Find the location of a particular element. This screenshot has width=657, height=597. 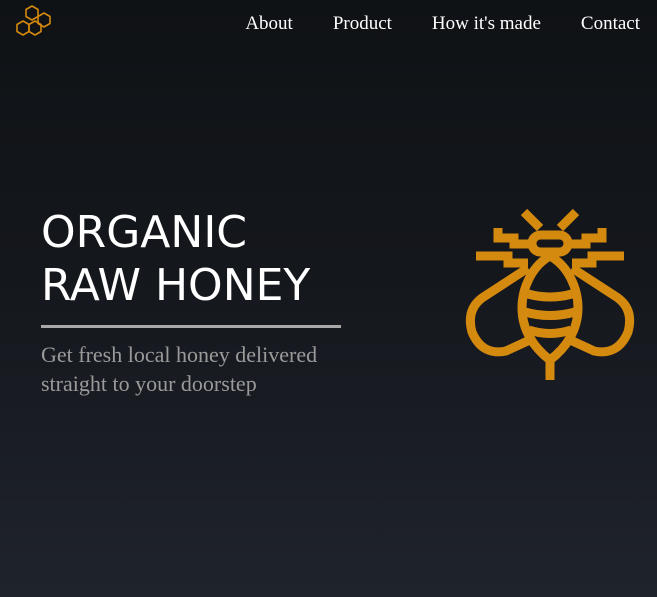

hero-title: ORGANIC RAW HONEY is located at coordinates (201, 259).